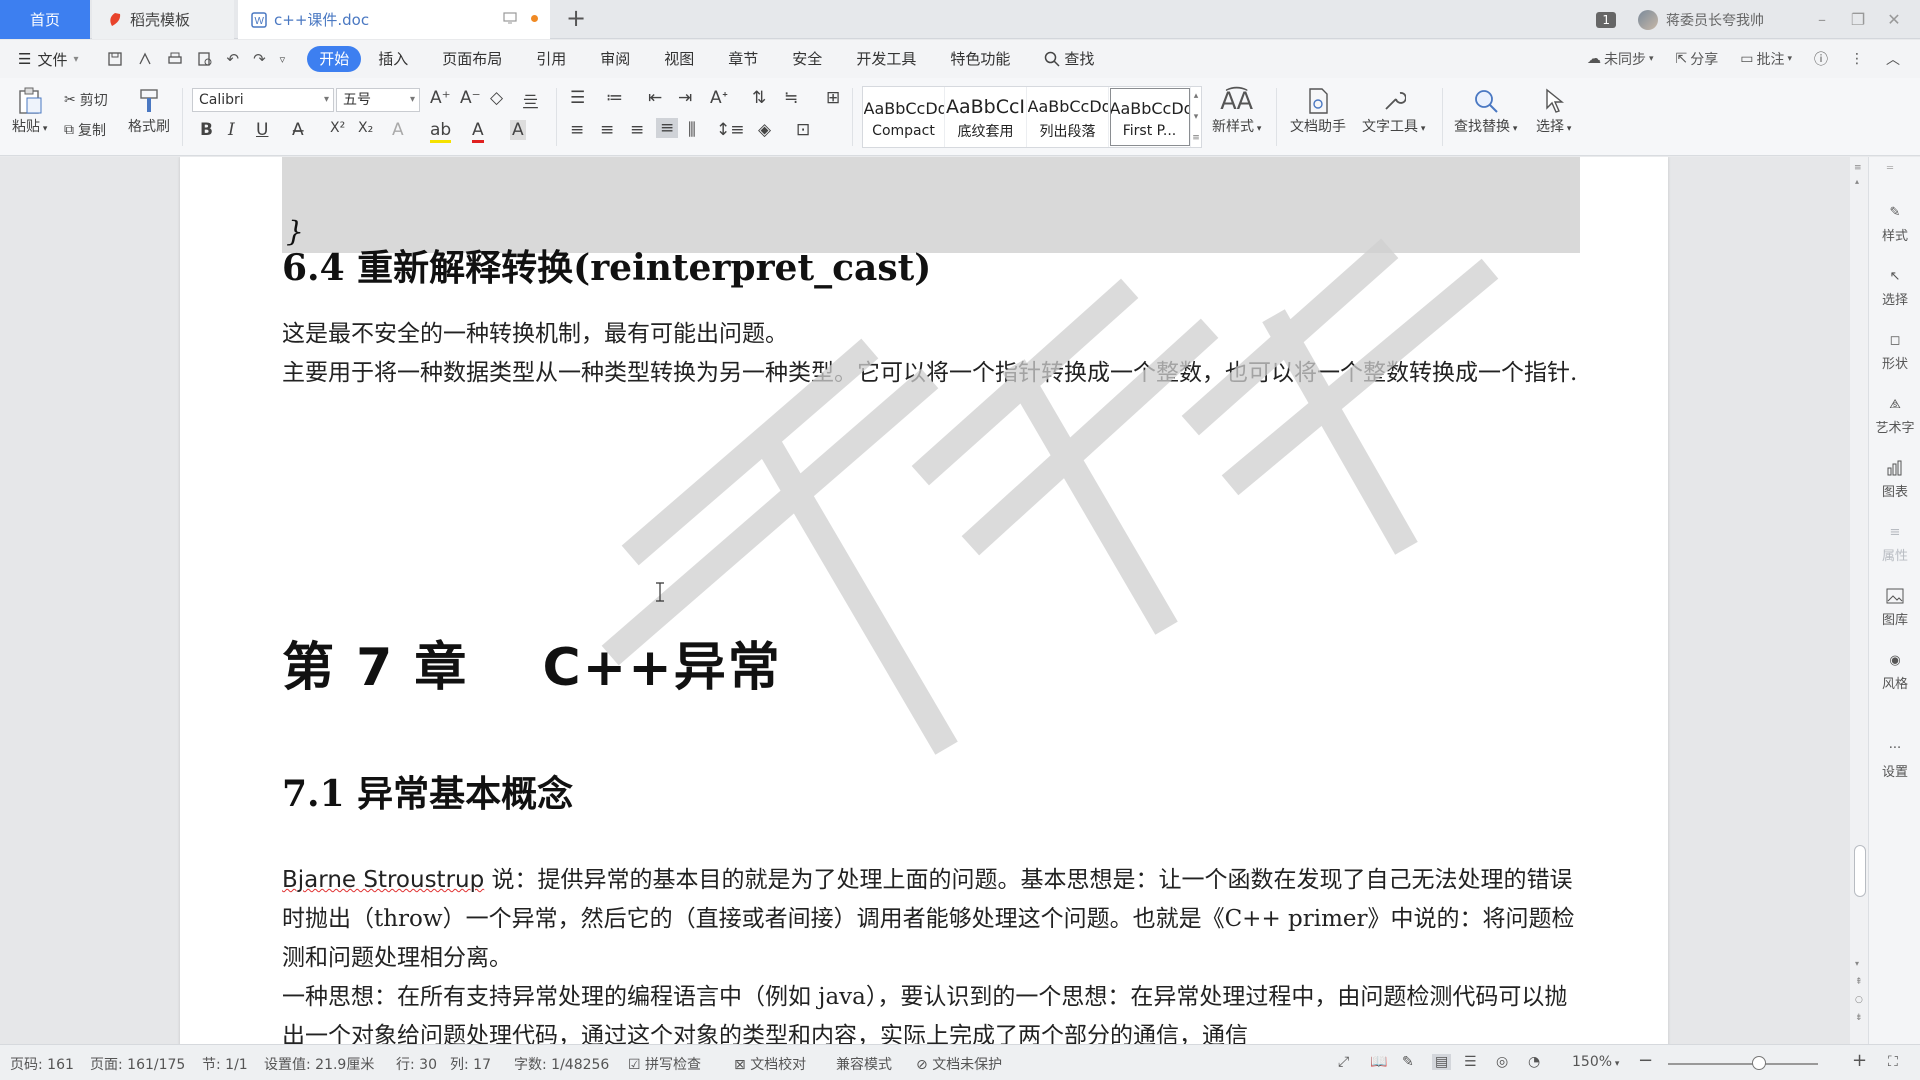 This screenshot has height=1080, width=1920. What do you see at coordinates (394, 19) in the screenshot?
I see `tab-document: W c++课件.doc` at bounding box center [394, 19].